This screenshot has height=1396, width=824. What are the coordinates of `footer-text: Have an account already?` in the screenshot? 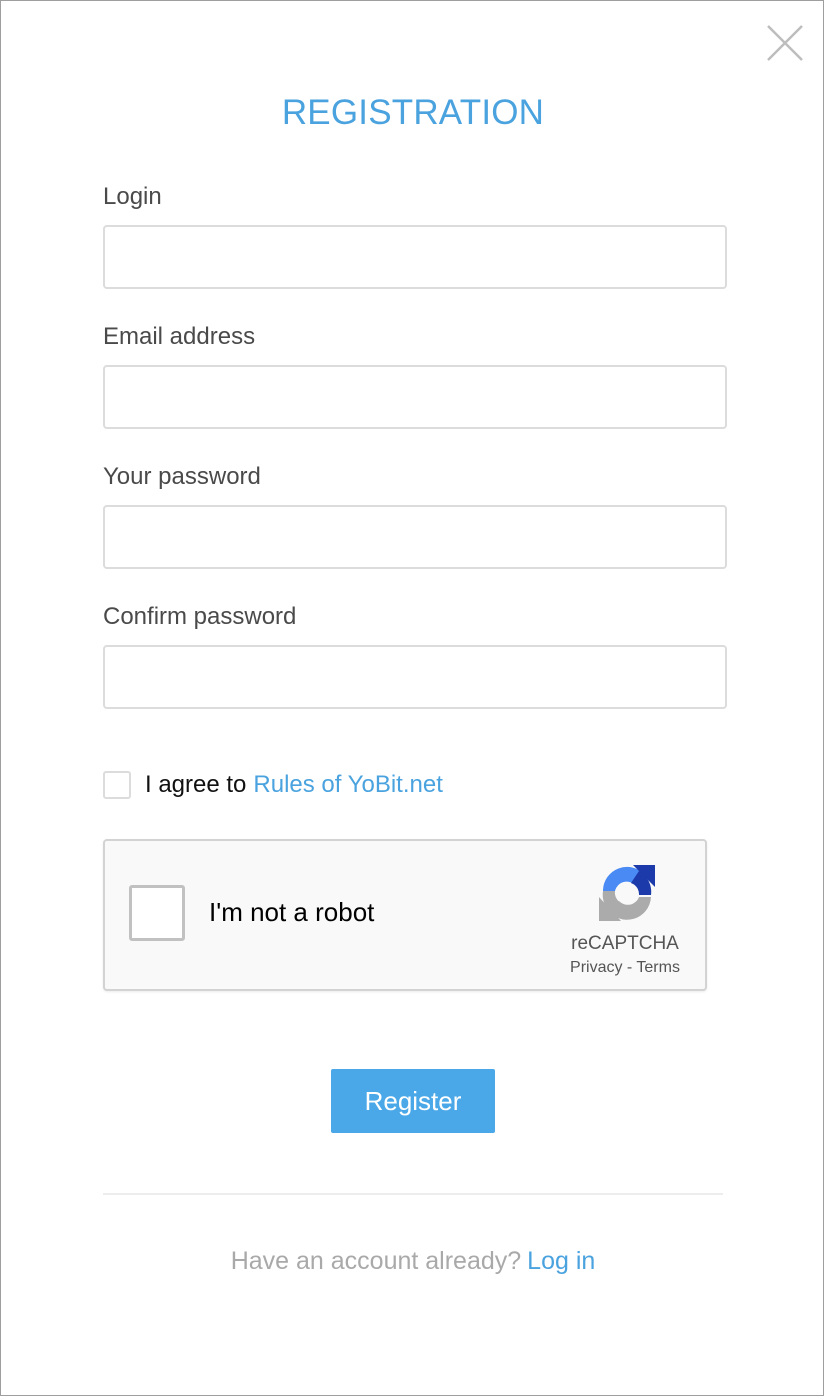 It's located at (376, 1261).